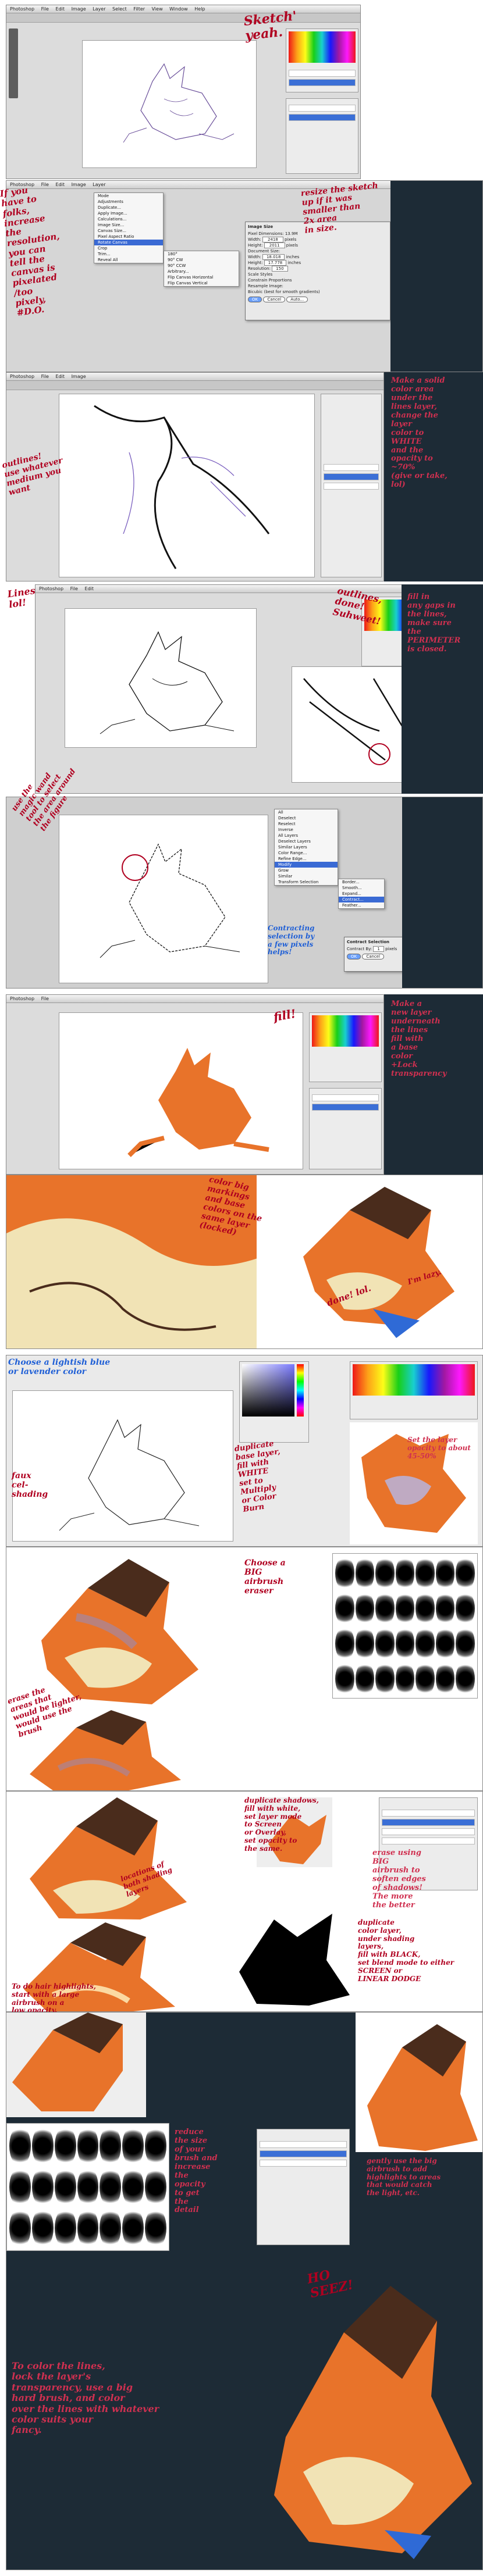 Image resolution: width=483 pixels, height=2576 pixels. What do you see at coordinates (306, 882) in the screenshot?
I see `menu-item: Transform Selection` at bounding box center [306, 882].